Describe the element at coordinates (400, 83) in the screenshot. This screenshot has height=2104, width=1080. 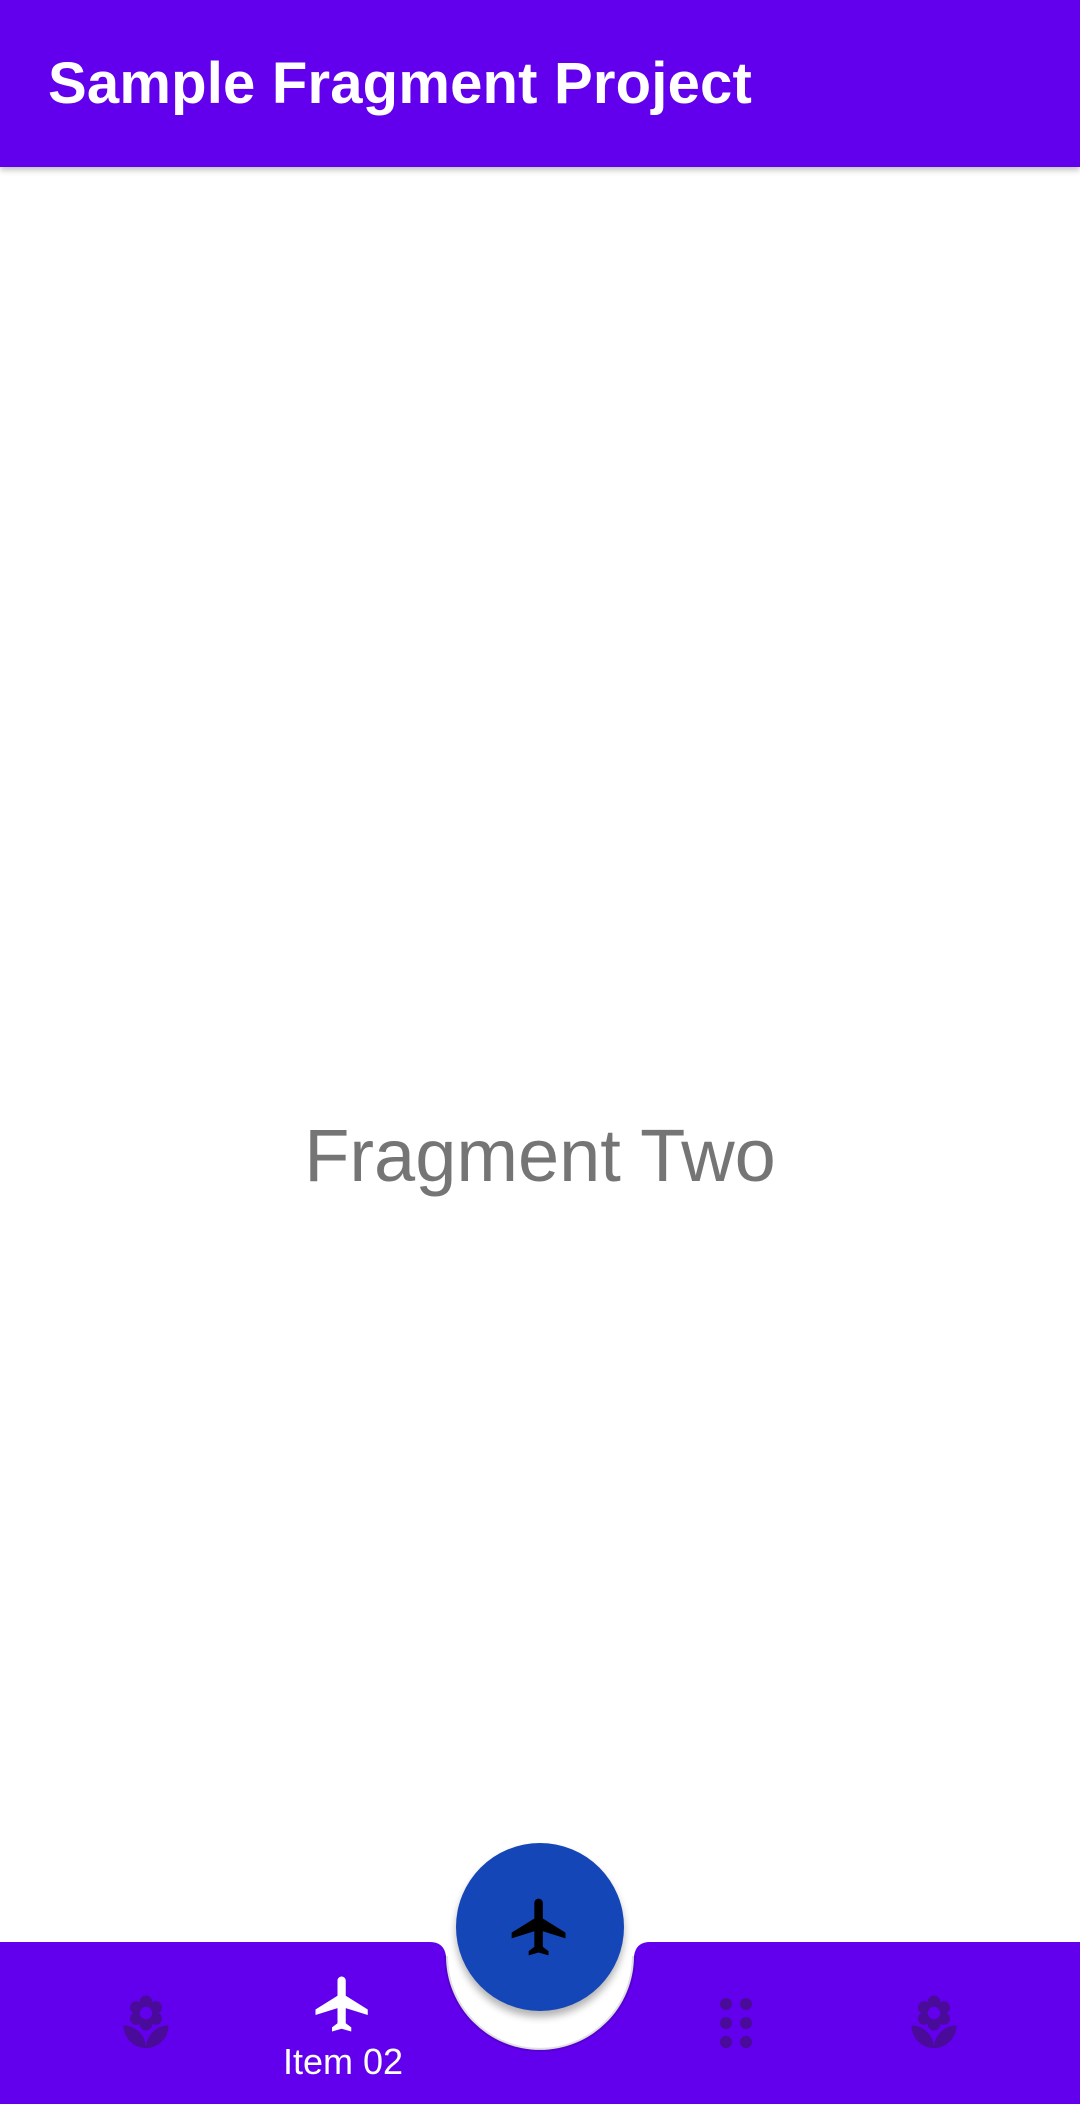
I see `page-title: Sample Fragment Project` at that location.